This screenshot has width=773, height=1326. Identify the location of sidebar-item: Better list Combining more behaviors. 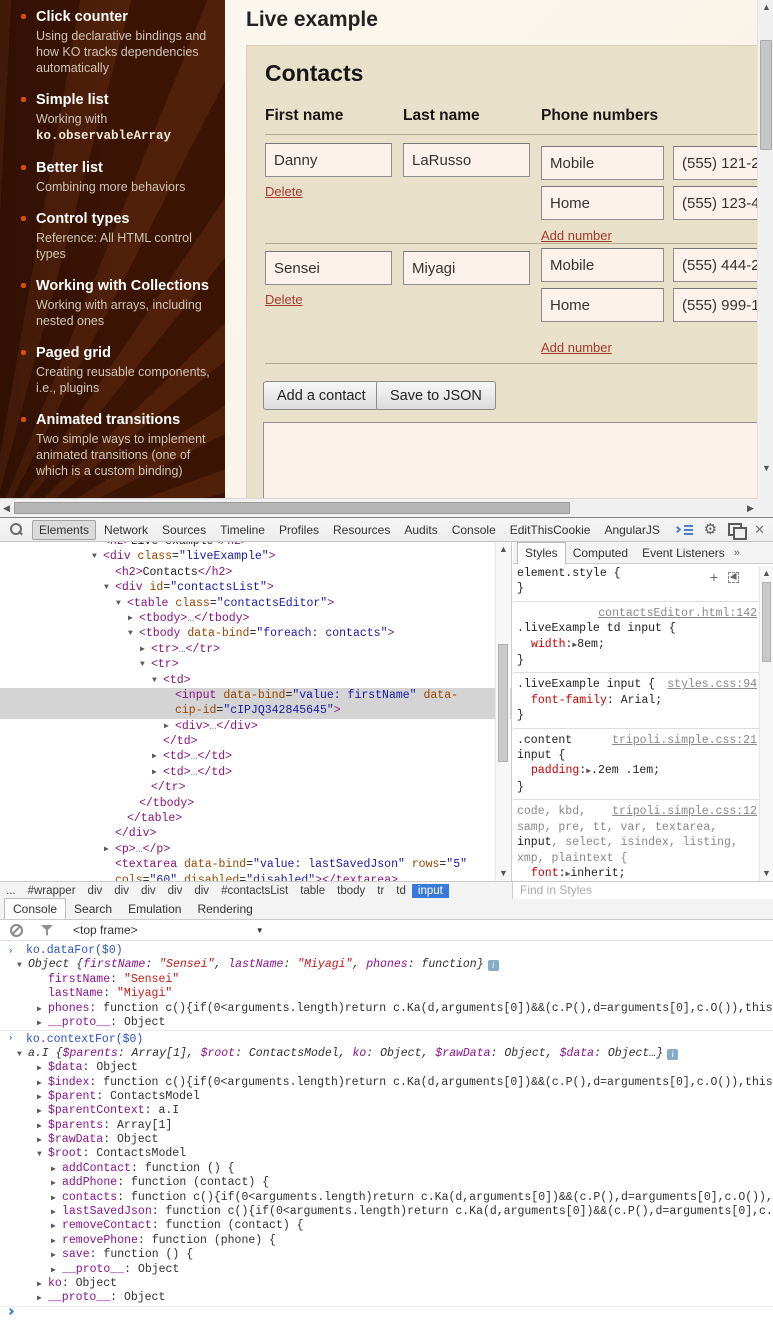
(118, 177).